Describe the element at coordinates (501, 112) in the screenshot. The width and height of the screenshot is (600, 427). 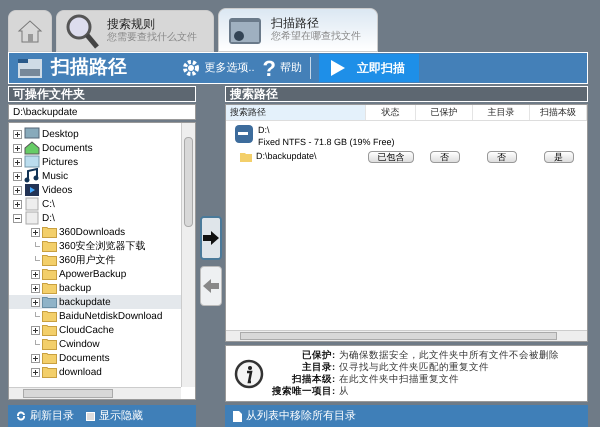
I see `column-header: 主目录` at that location.